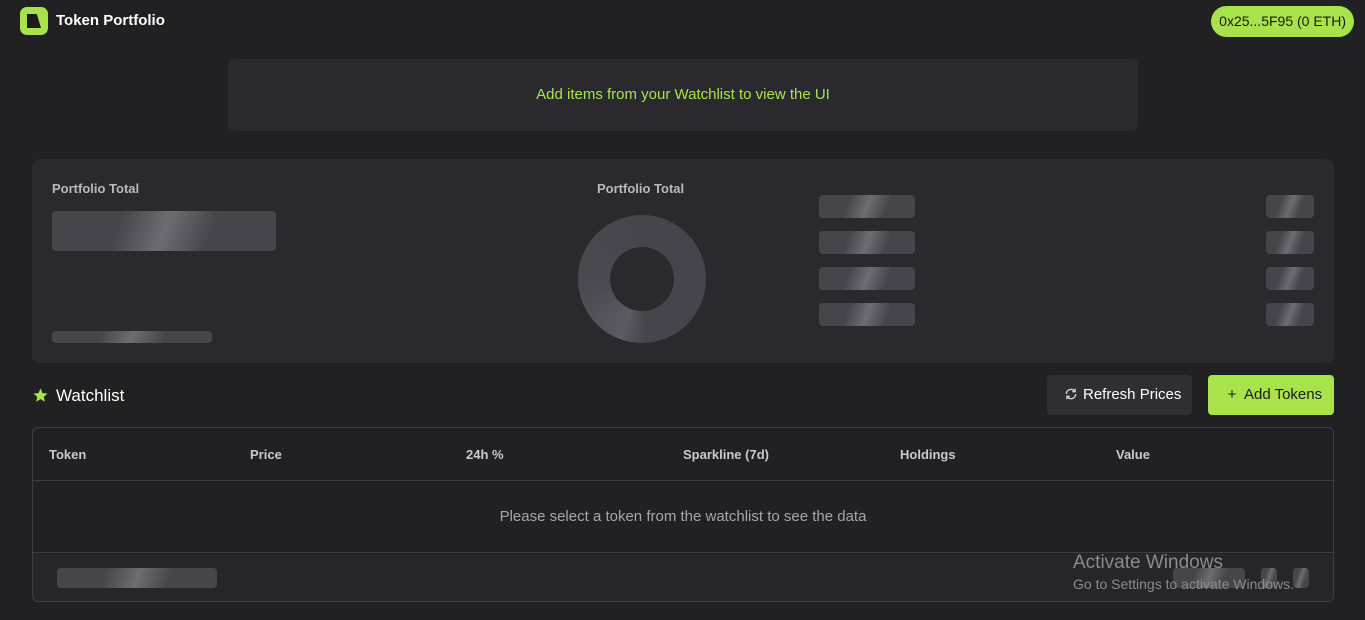  I want to click on column-token: Token, so click(68, 454).